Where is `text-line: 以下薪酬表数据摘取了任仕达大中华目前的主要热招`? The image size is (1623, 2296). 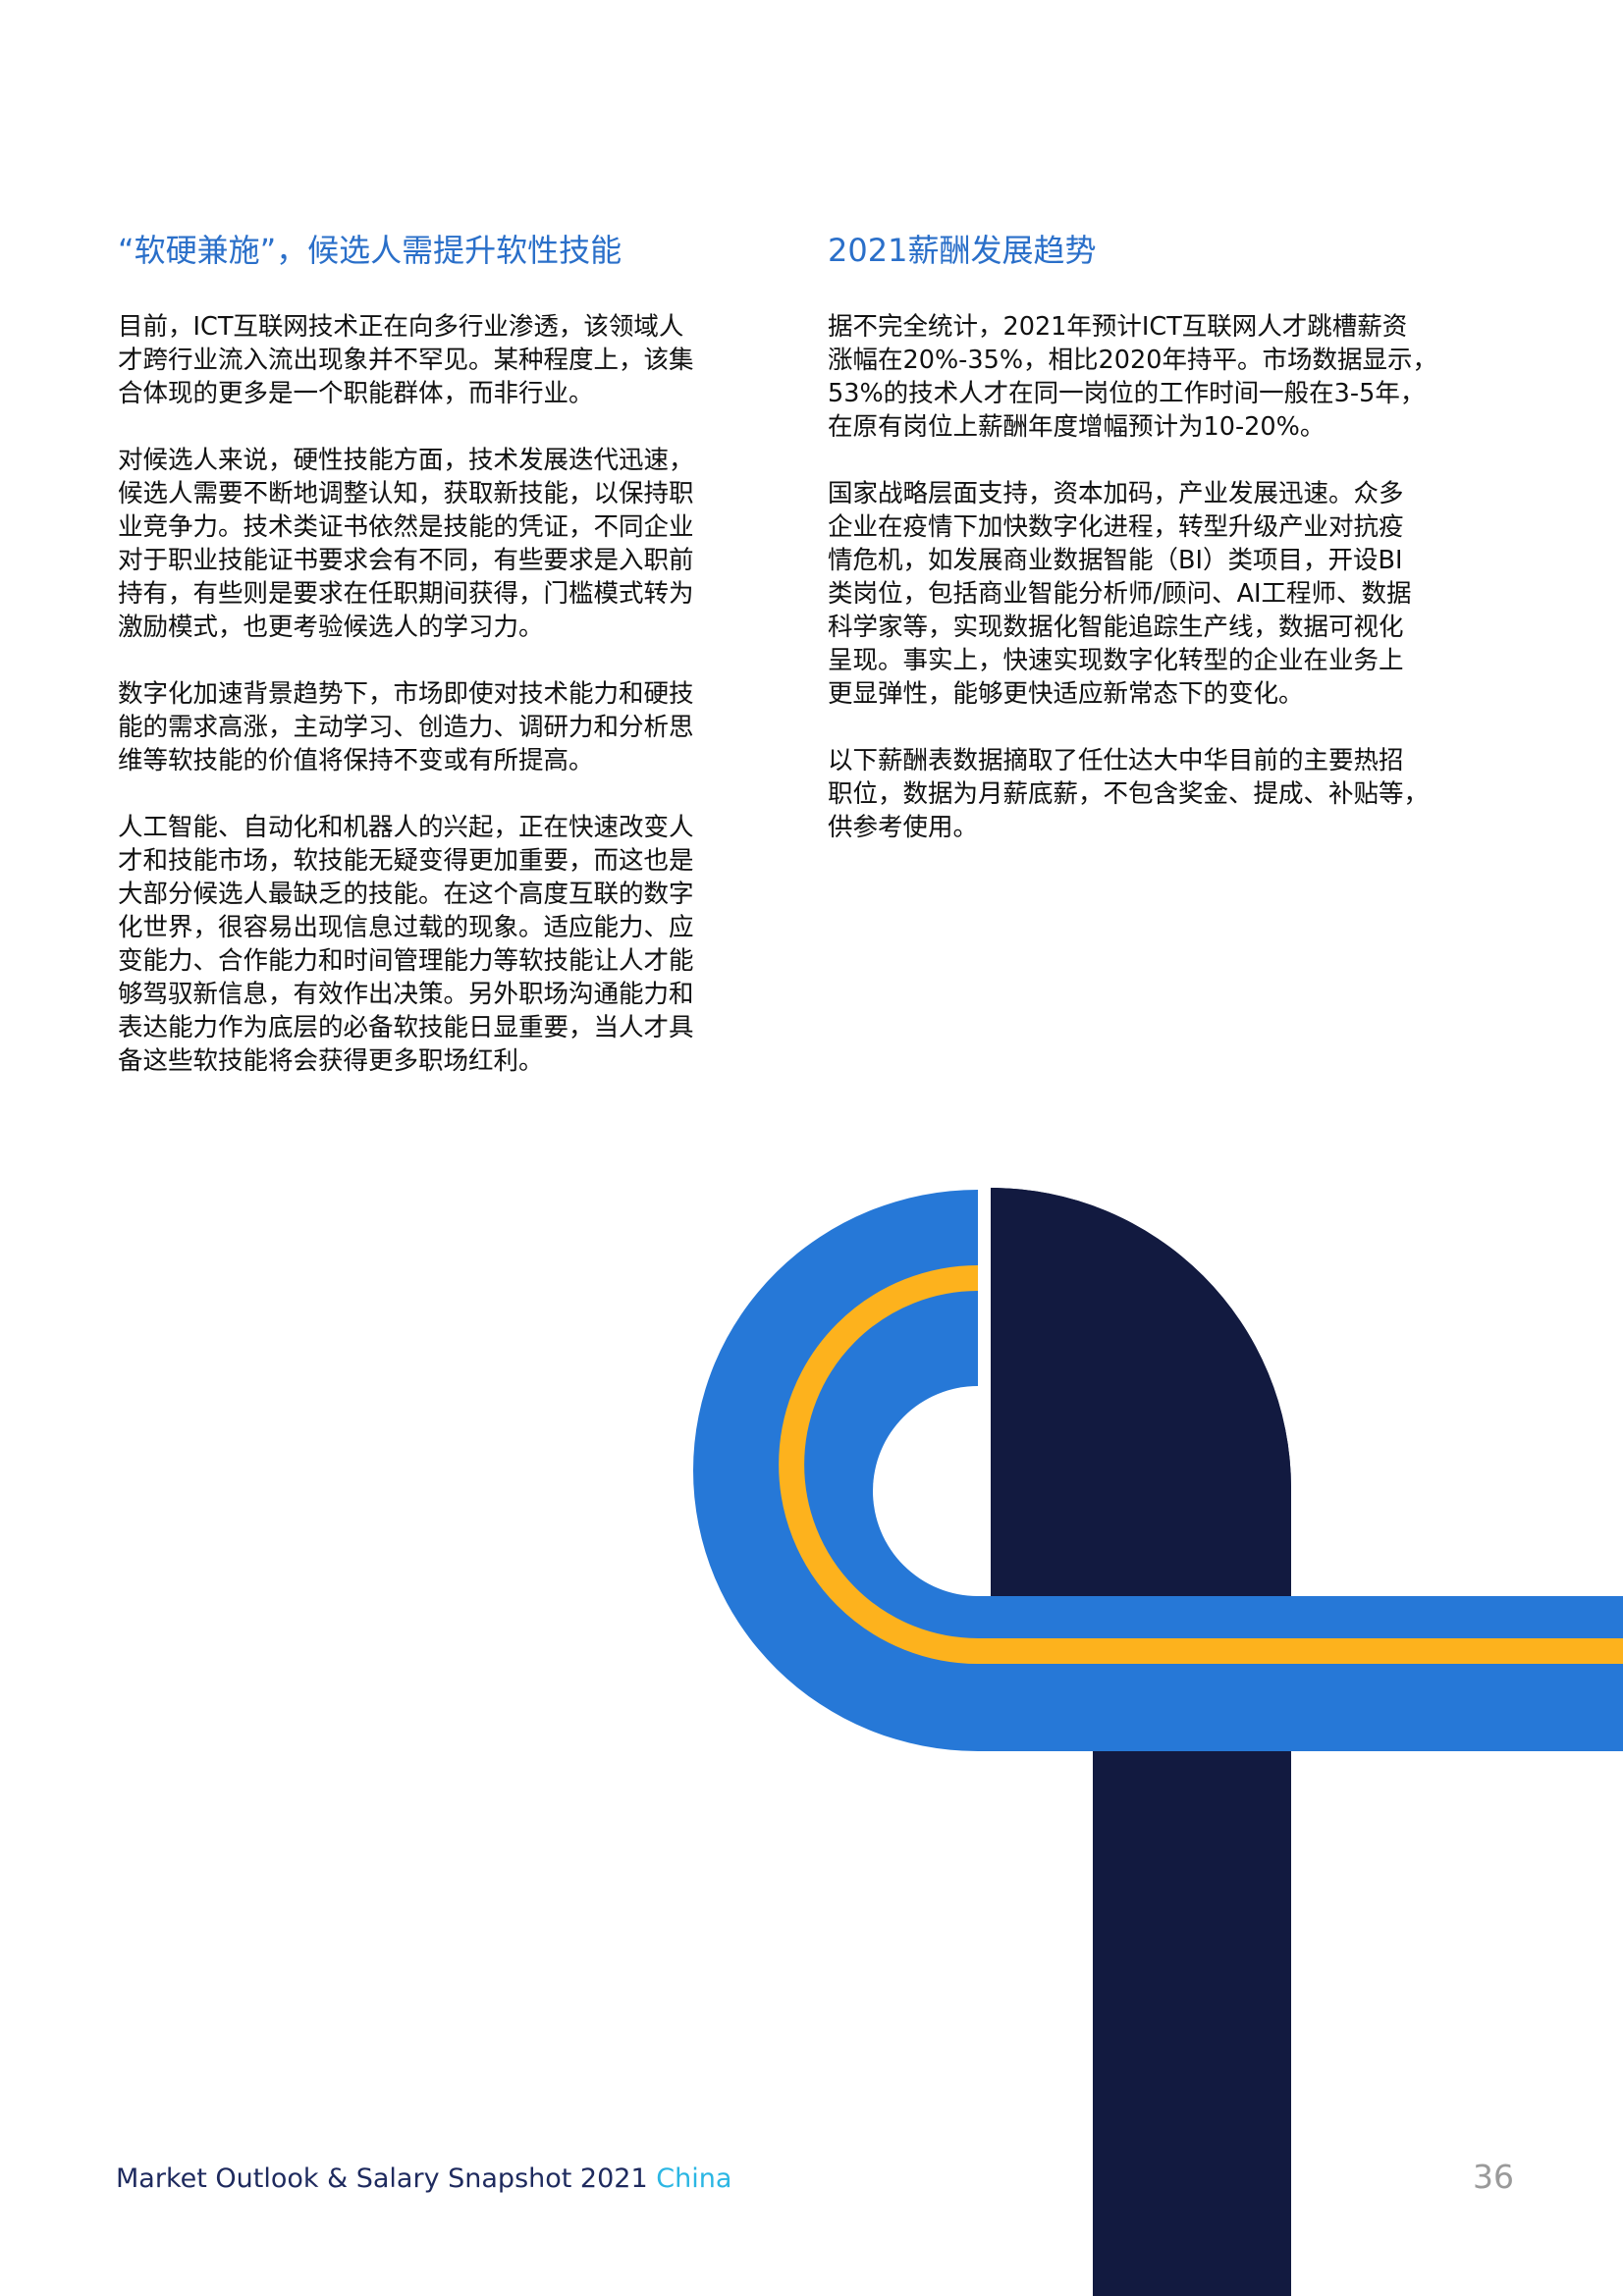 text-line: 以下薪酬表数据摘取了任仕达大中华目前的主要热招 is located at coordinates (1116, 760).